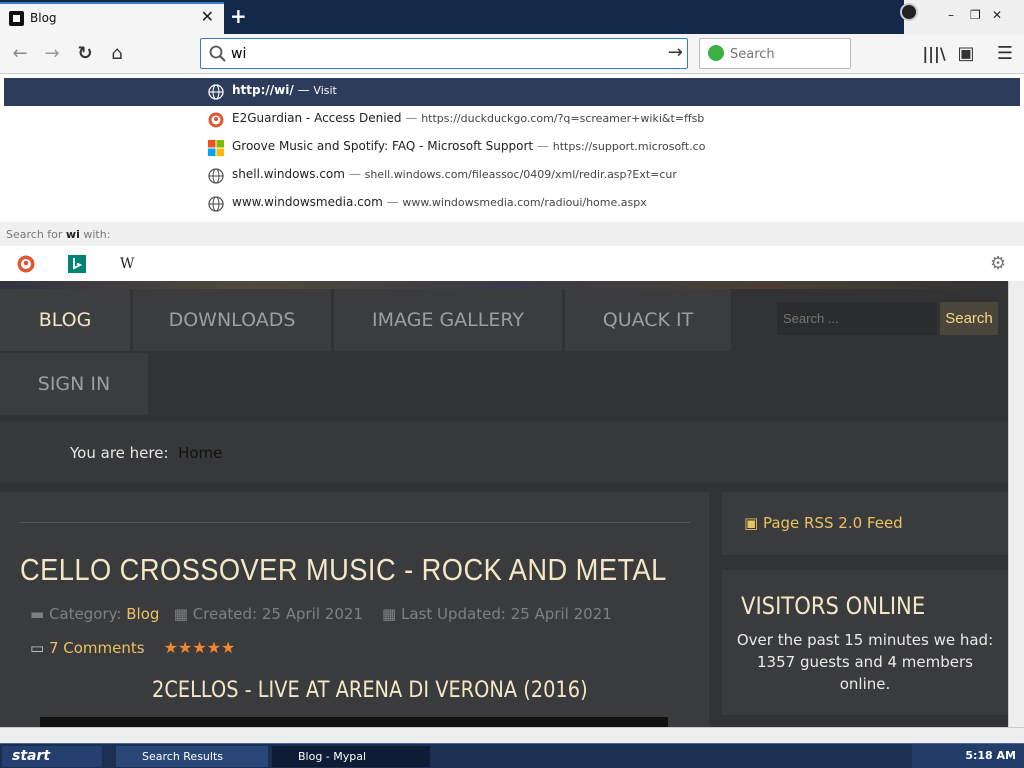 Image resolution: width=1024 pixels, height=768 pixels. Describe the element at coordinates (512, 92) in the screenshot. I see `autocomplete-row: http://wi/ — Visit` at that location.